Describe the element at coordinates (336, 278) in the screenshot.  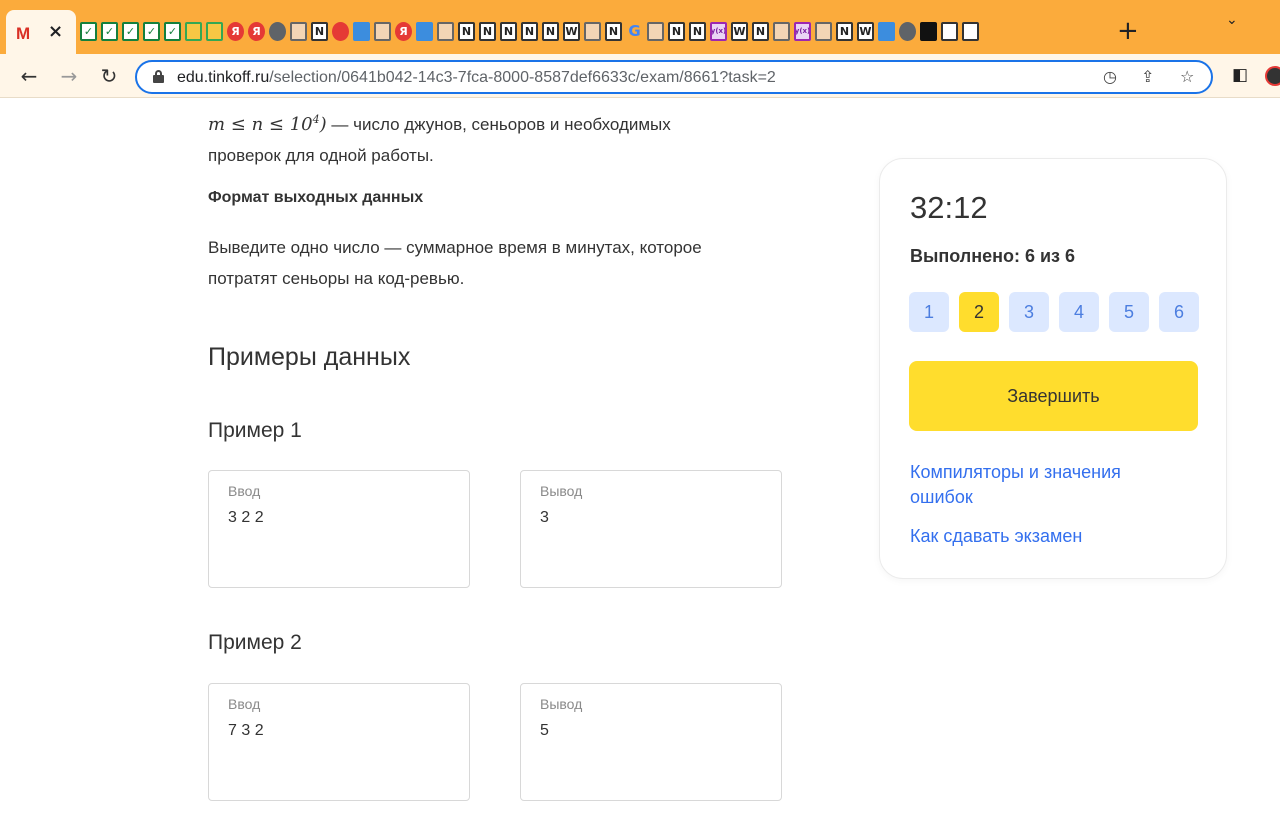
I see `output-line-2: потратят сеньоры на код-ревью.` at that location.